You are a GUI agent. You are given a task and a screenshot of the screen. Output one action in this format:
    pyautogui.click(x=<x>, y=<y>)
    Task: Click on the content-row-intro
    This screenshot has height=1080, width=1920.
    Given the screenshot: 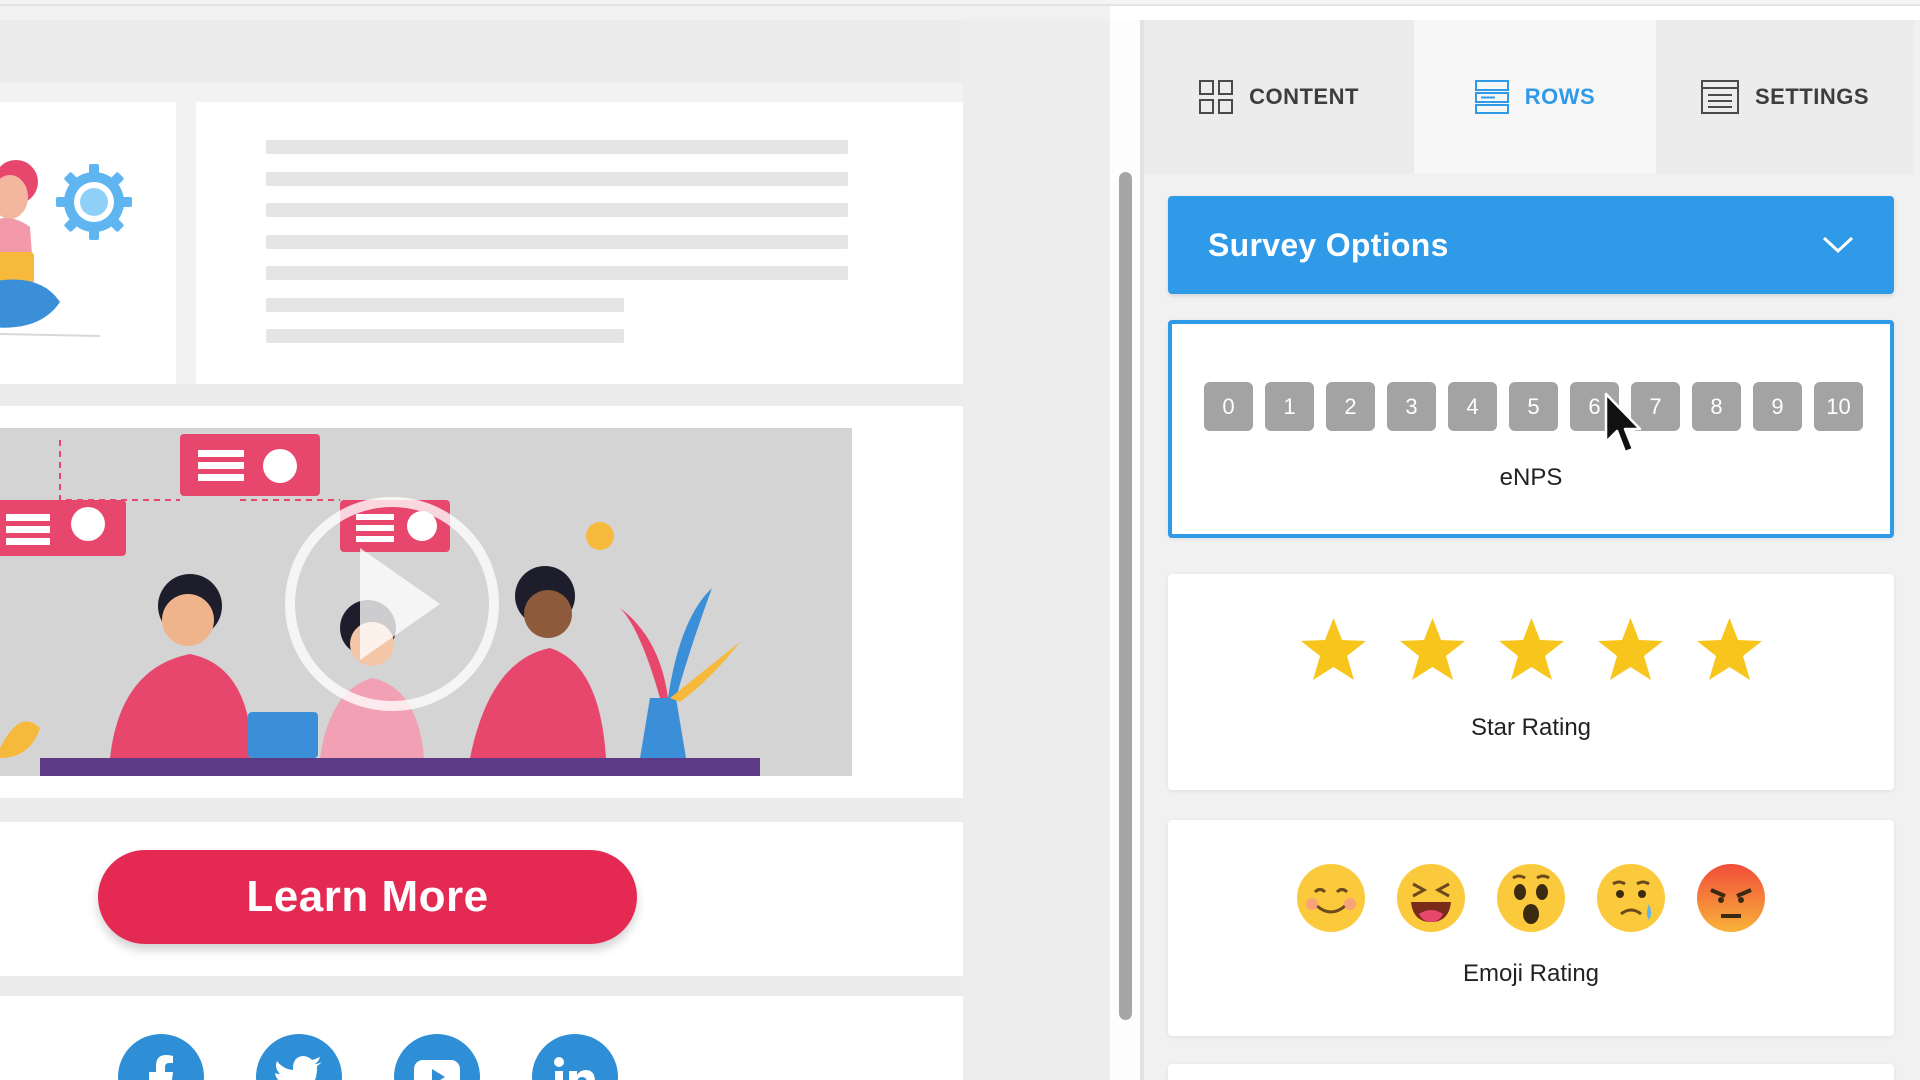 What is the action you would take?
    pyautogui.click(x=481, y=233)
    